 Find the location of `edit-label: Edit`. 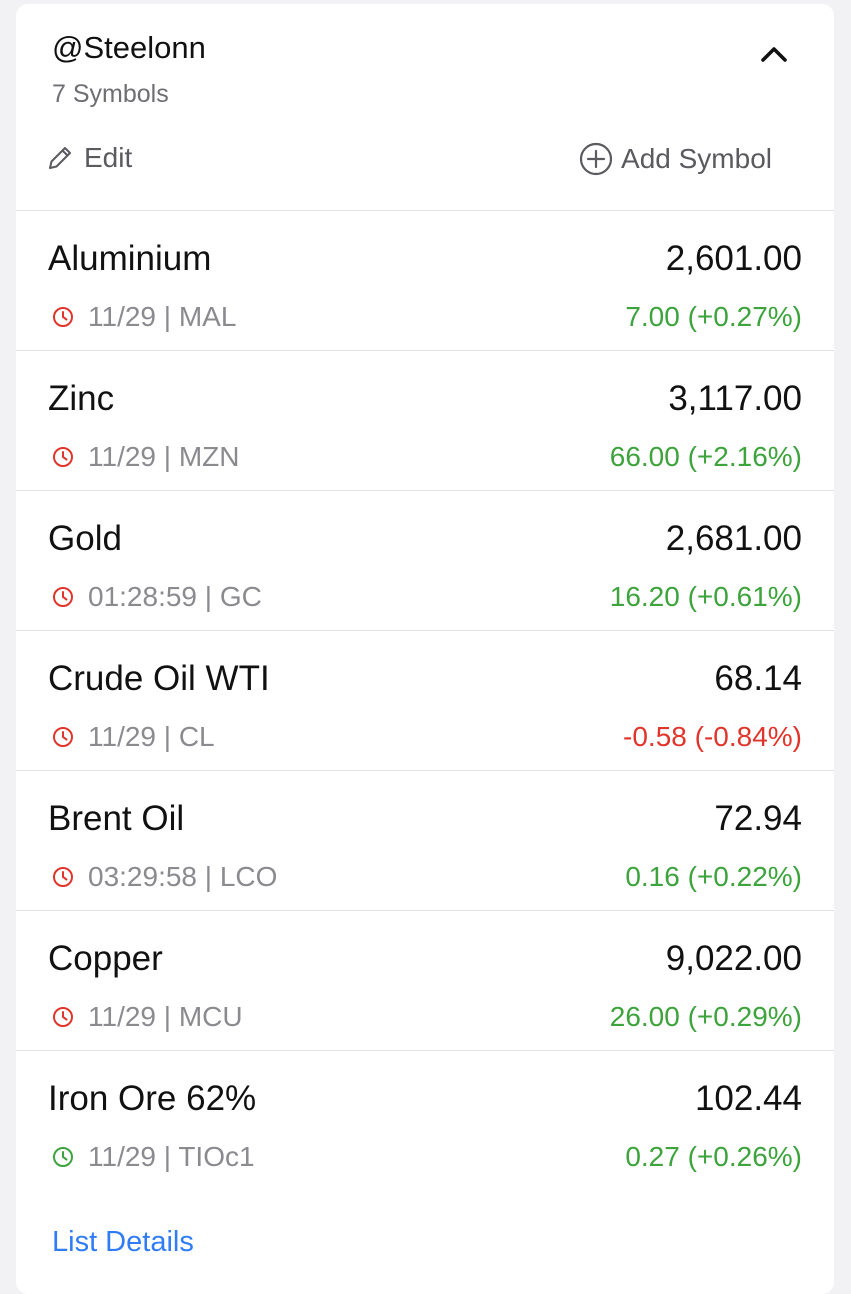

edit-label: Edit is located at coordinates (108, 157).